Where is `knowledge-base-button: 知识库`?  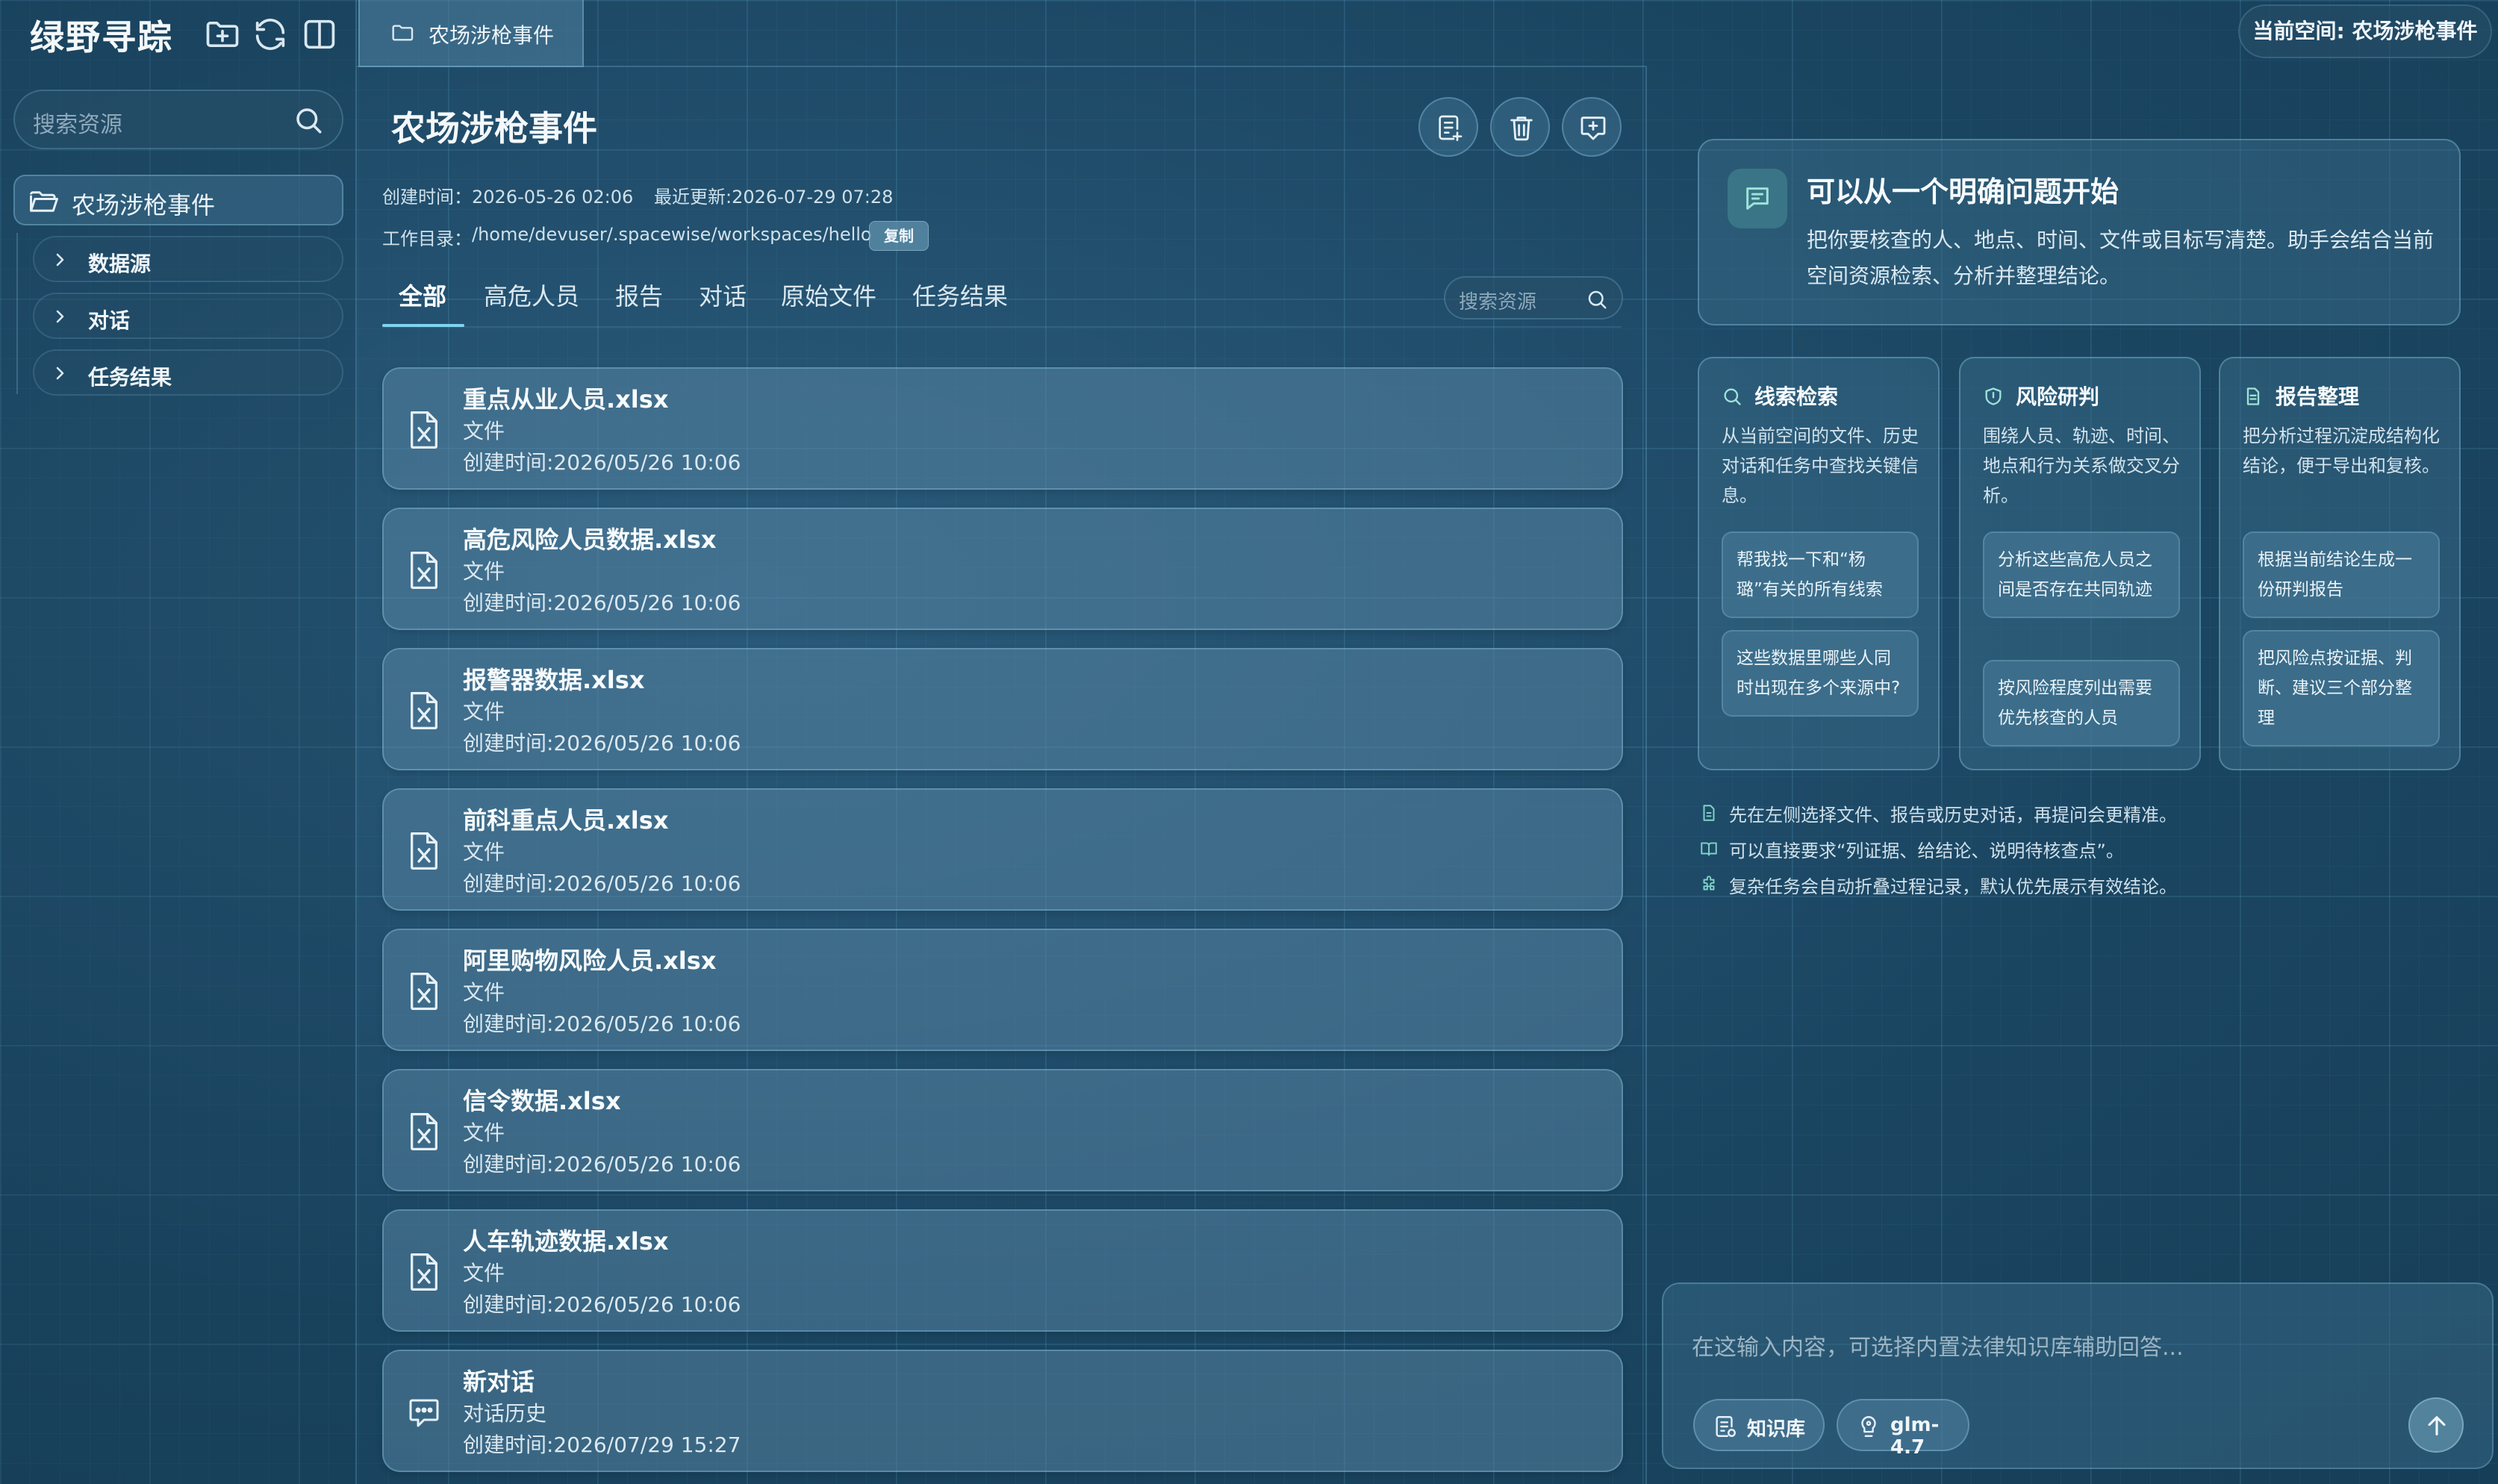
knowledge-base-button: 知识库 is located at coordinates (1759, 1425).